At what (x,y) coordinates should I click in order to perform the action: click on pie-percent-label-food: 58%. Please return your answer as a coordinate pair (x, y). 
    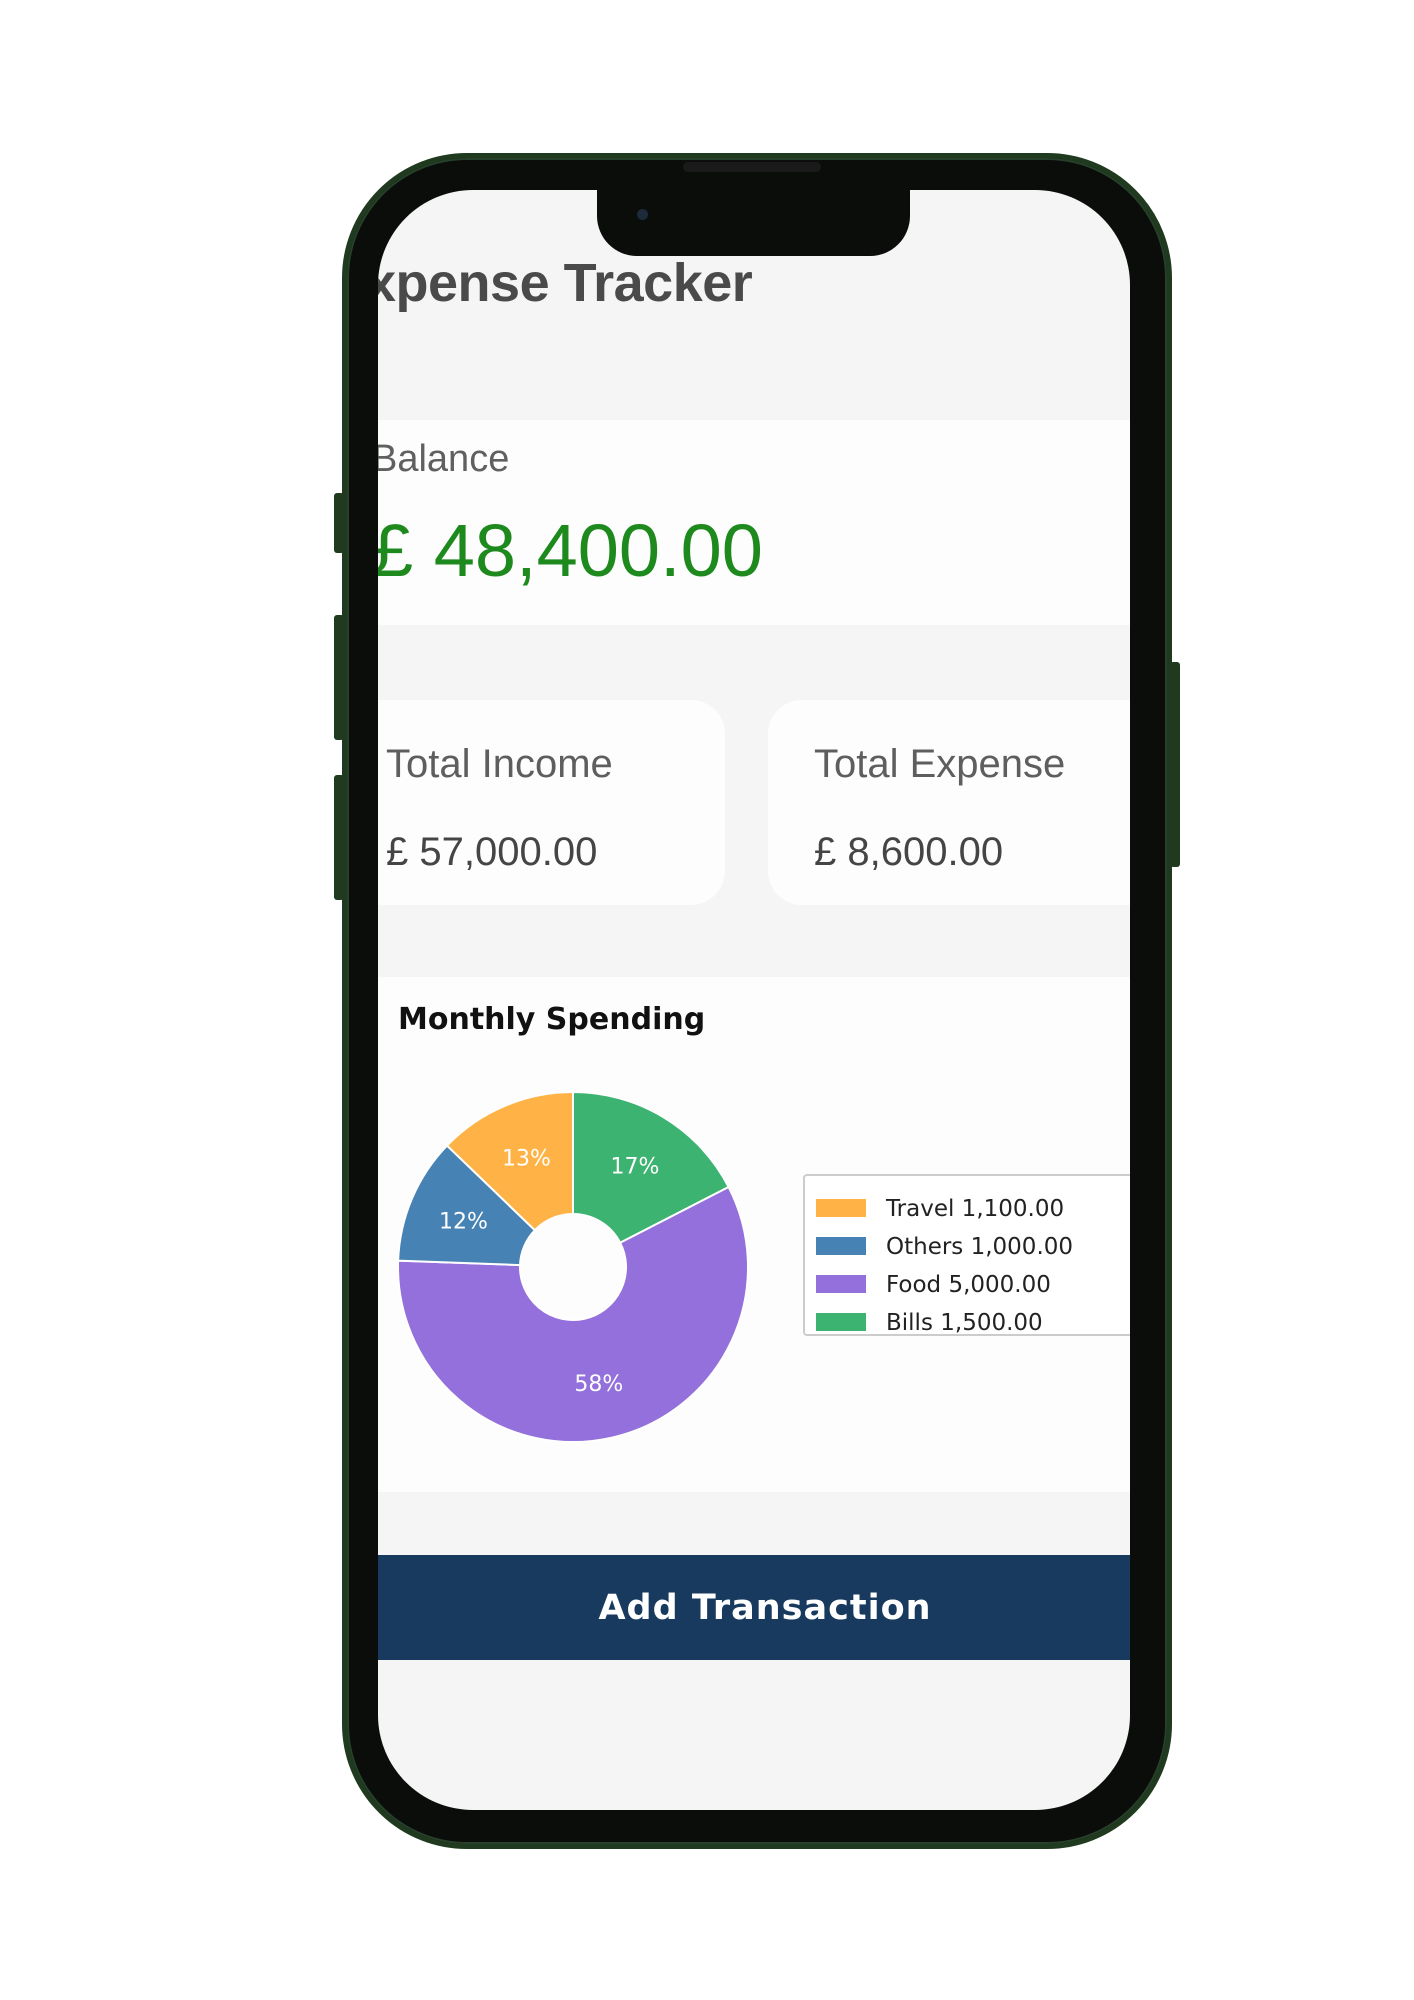
    Looking at the image, I should click on (598, 1384).